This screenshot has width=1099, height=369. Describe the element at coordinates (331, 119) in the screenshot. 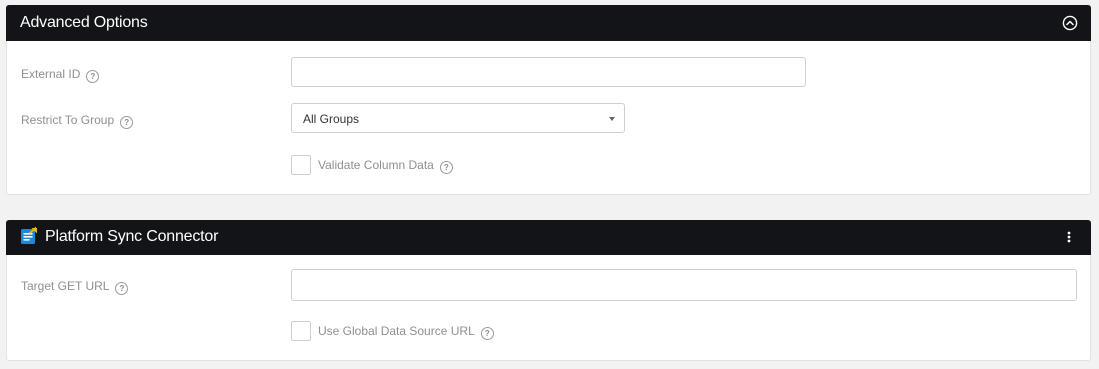

I see `restrict-group-selected: All Groups` at that location.